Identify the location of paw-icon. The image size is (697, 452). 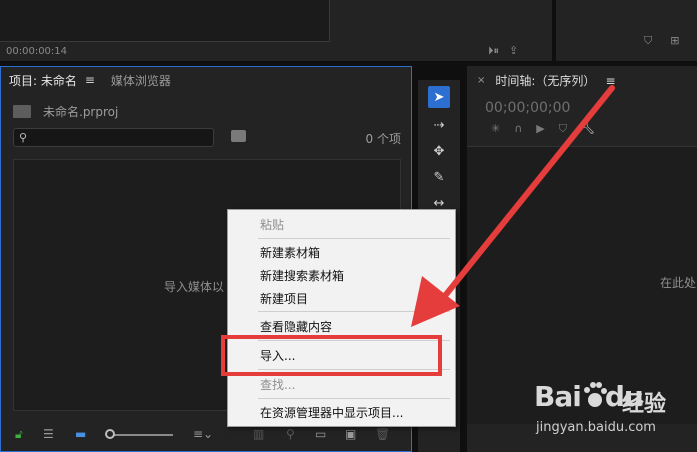
(595, 394).